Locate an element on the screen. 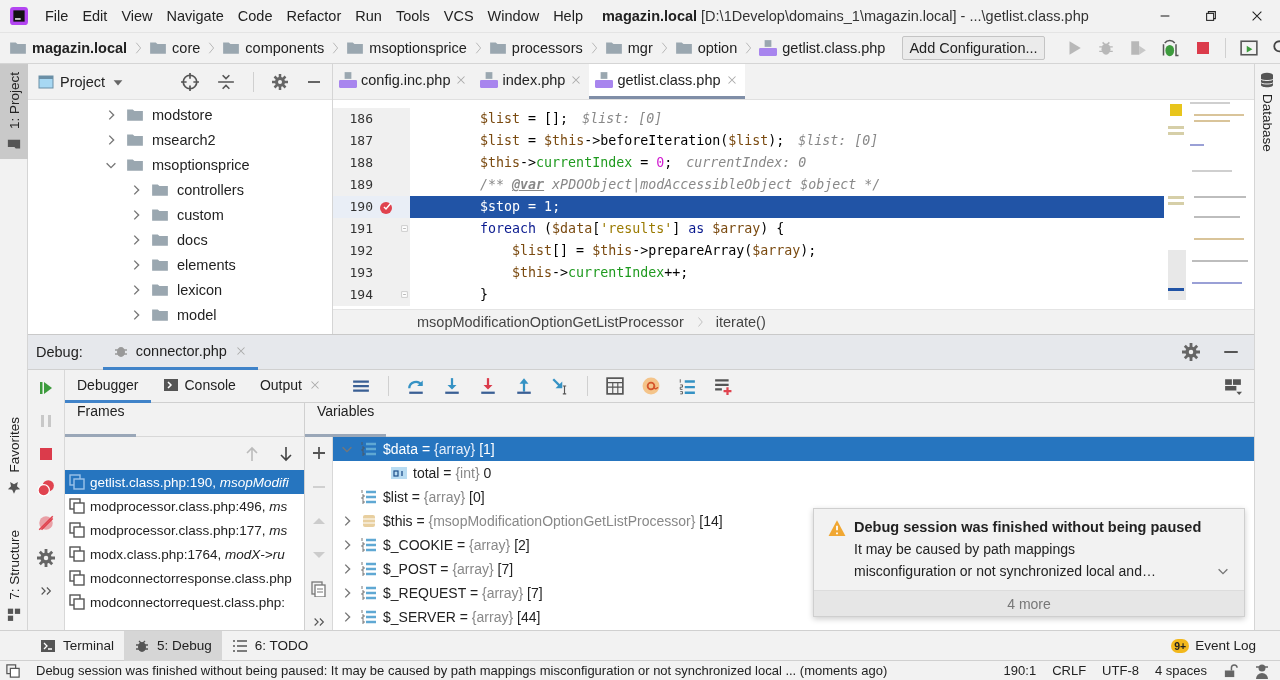 The width and height of the screenshot is (1280, 680). run-to-cursor-icon is located at coordinates (559, 386).